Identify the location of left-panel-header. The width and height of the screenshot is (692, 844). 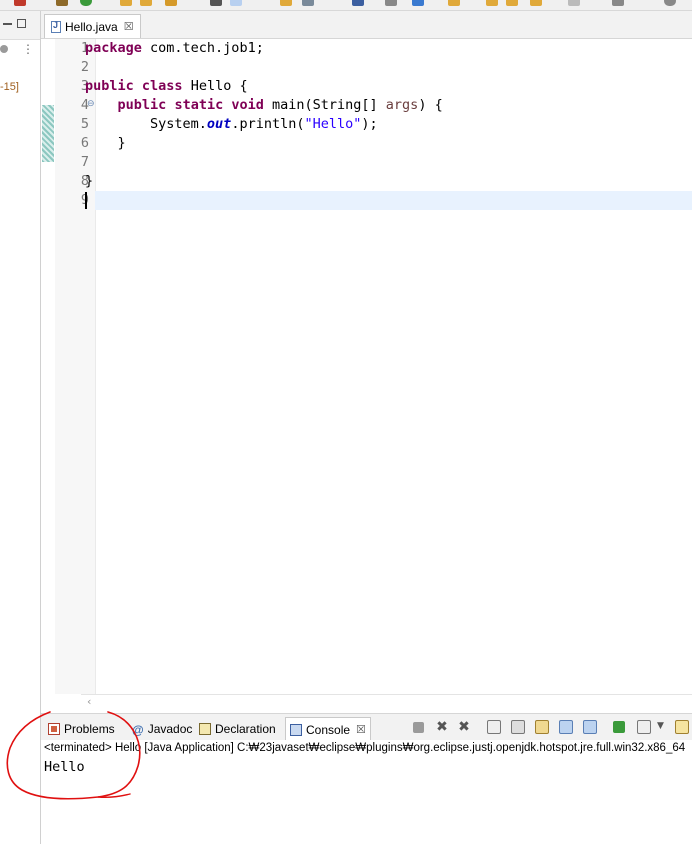
(20, 25).